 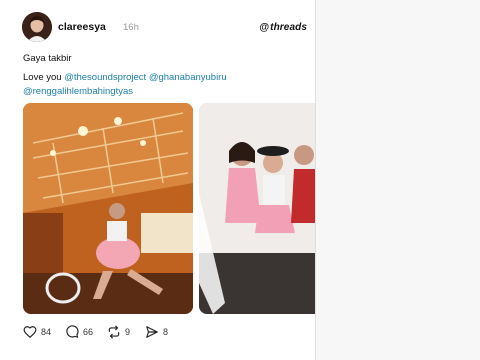 I want to click on mention-link: @renggalihlembahingtyas, so click(x=78, y=91).